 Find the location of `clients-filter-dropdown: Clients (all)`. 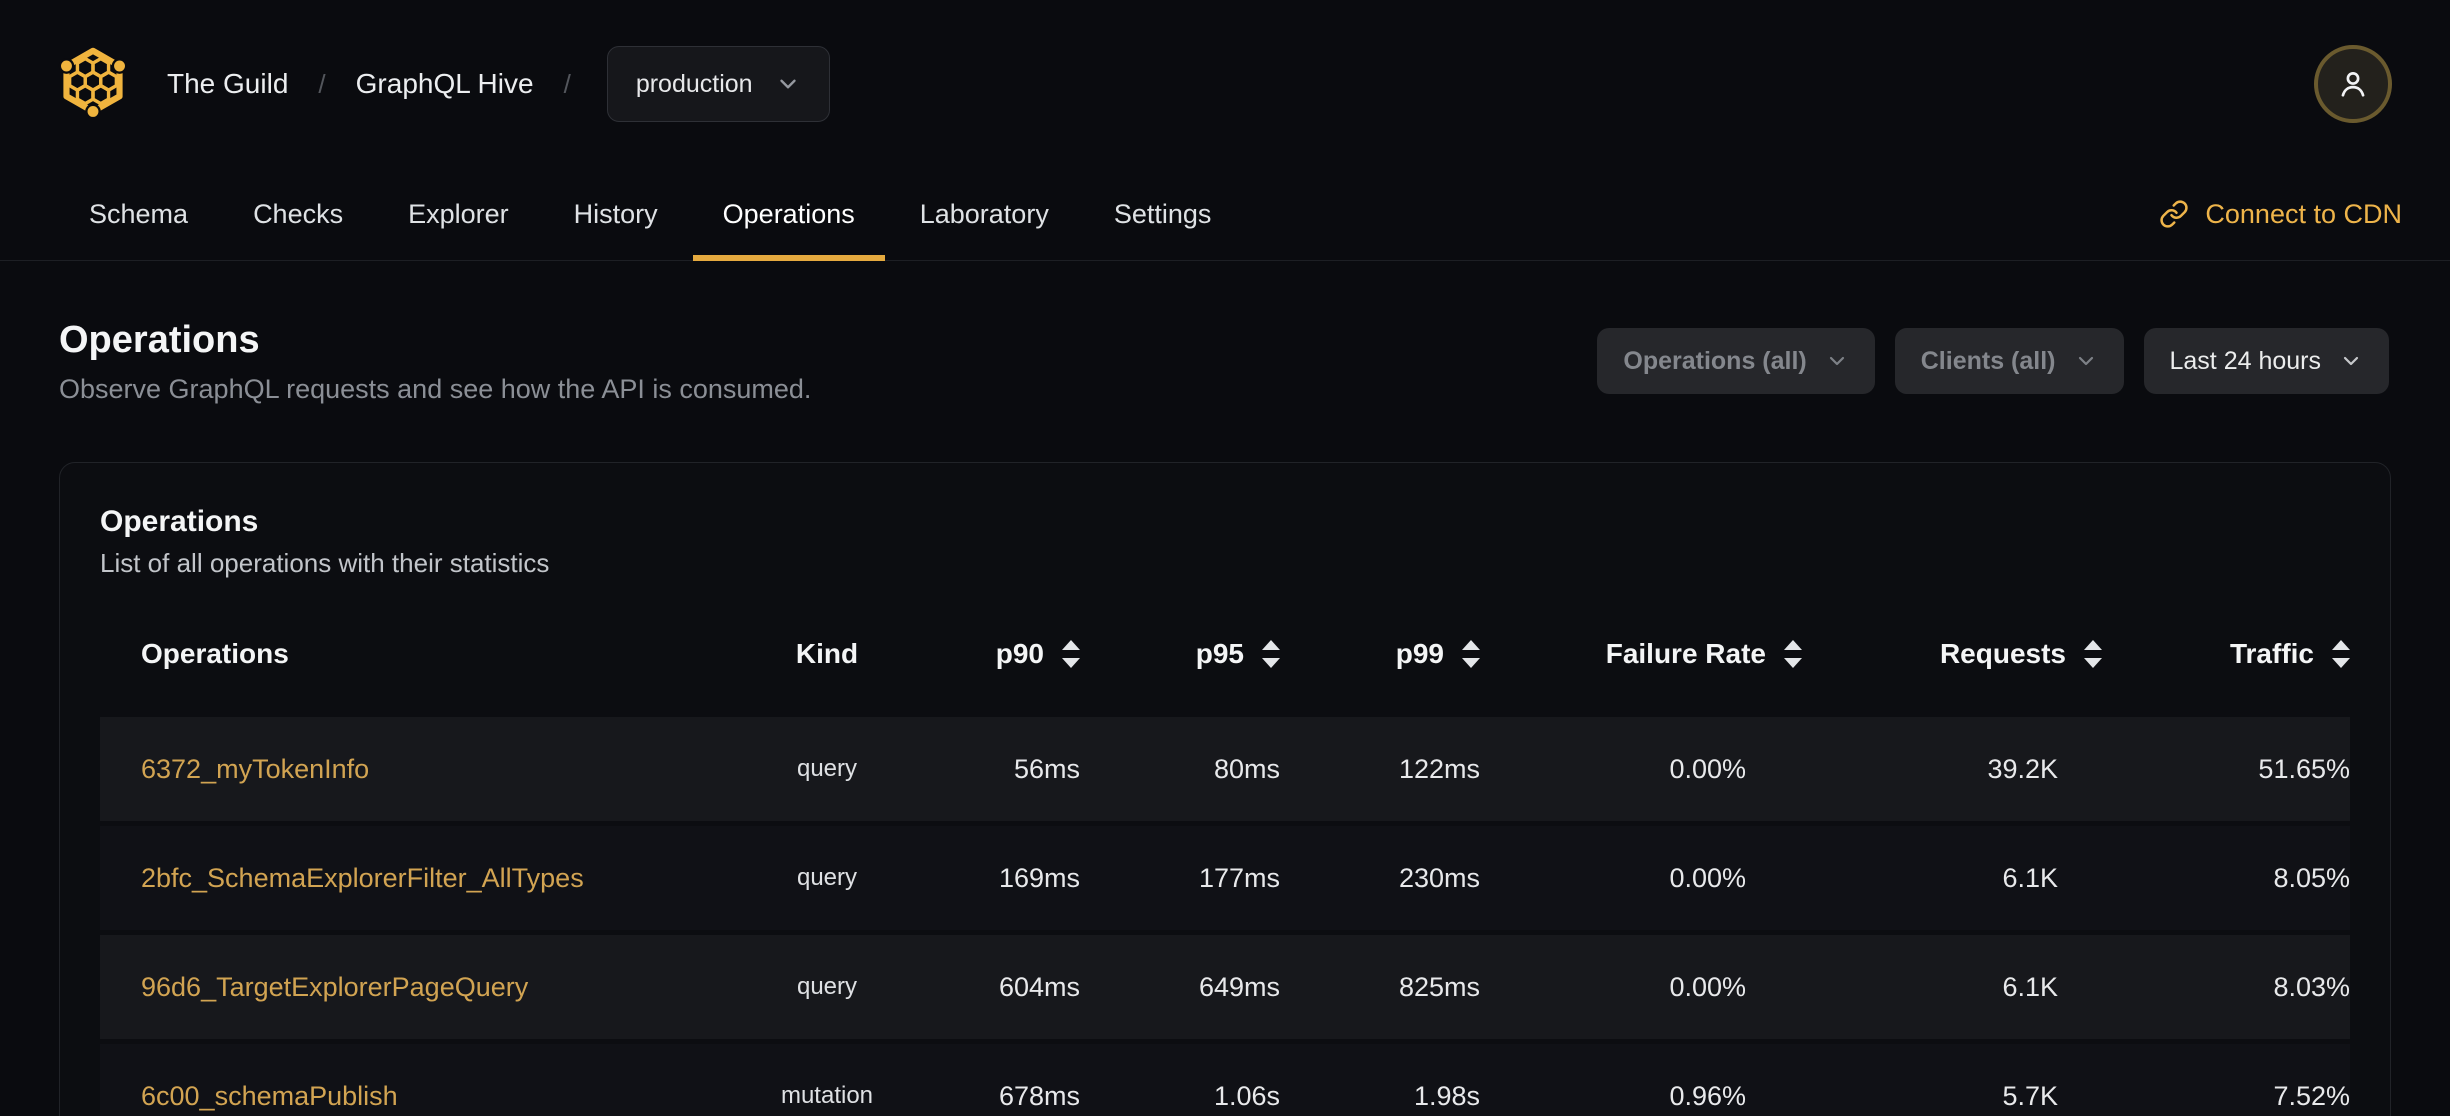

clients-filter-dropdown: Clients (all) is located at coordinates (2009, 361).